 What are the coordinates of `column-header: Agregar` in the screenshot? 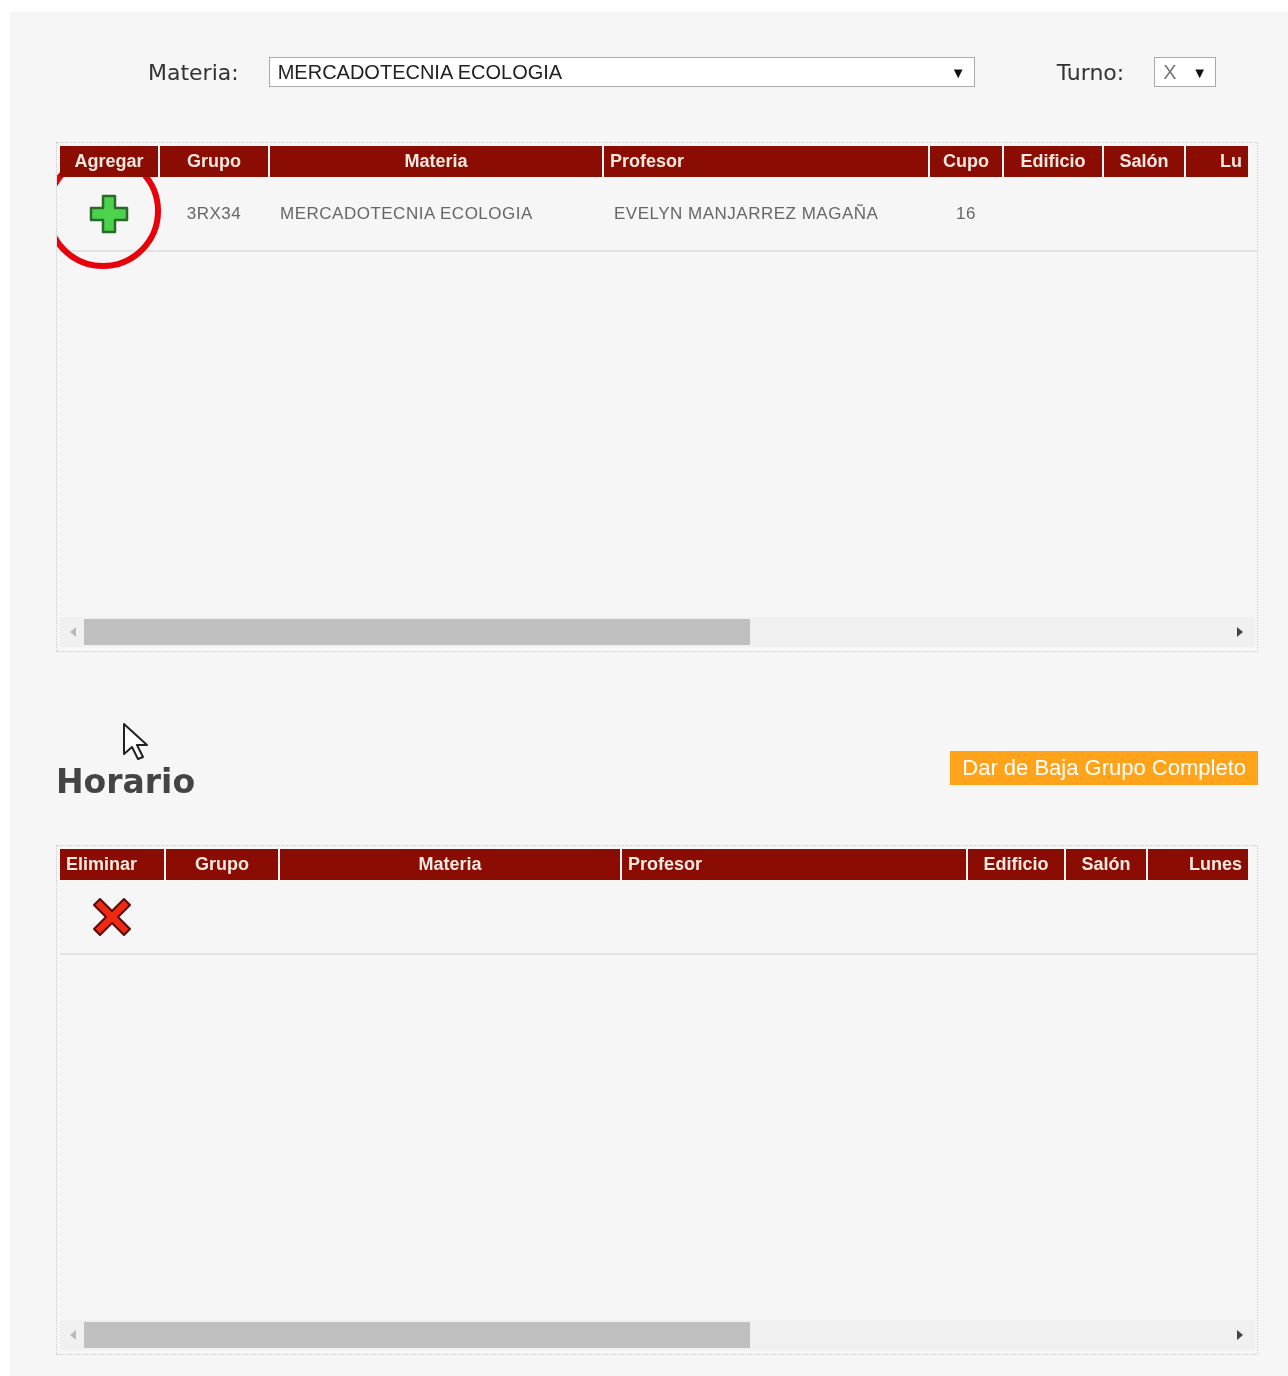 It's located at (109, 161).